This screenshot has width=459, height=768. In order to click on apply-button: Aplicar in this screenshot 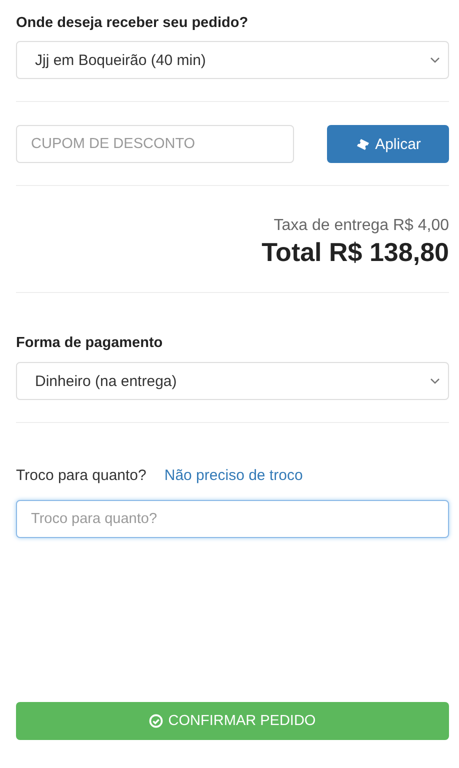, I will do `click(388, 144)`.